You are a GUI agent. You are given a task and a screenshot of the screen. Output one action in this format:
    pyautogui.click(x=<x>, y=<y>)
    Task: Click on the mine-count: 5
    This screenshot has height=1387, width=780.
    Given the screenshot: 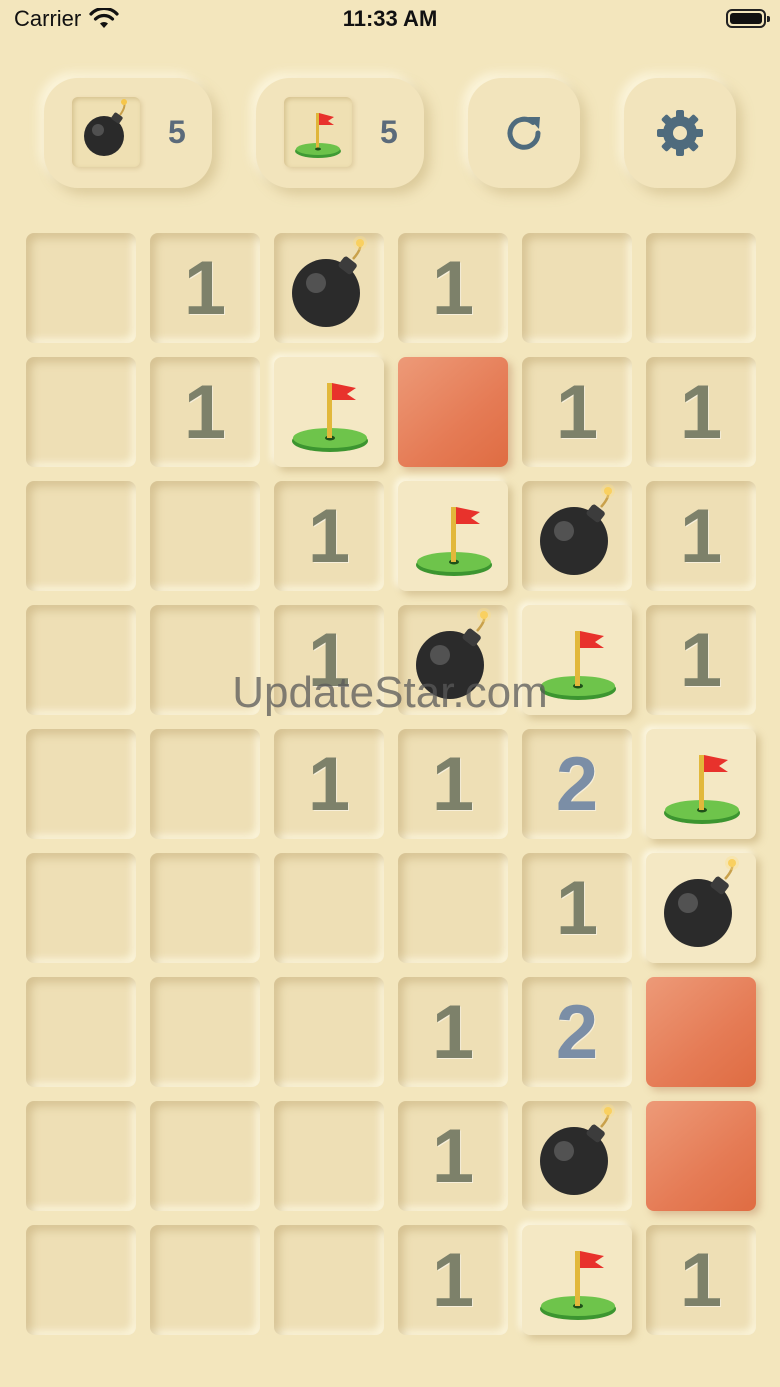 What is the action you would take?
    pyautogui.click(x=177, y=132)
    